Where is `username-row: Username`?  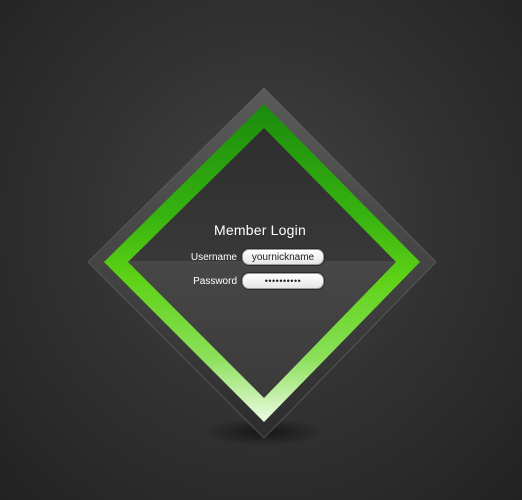
username-row: Username is located at coordinates (247, 257).